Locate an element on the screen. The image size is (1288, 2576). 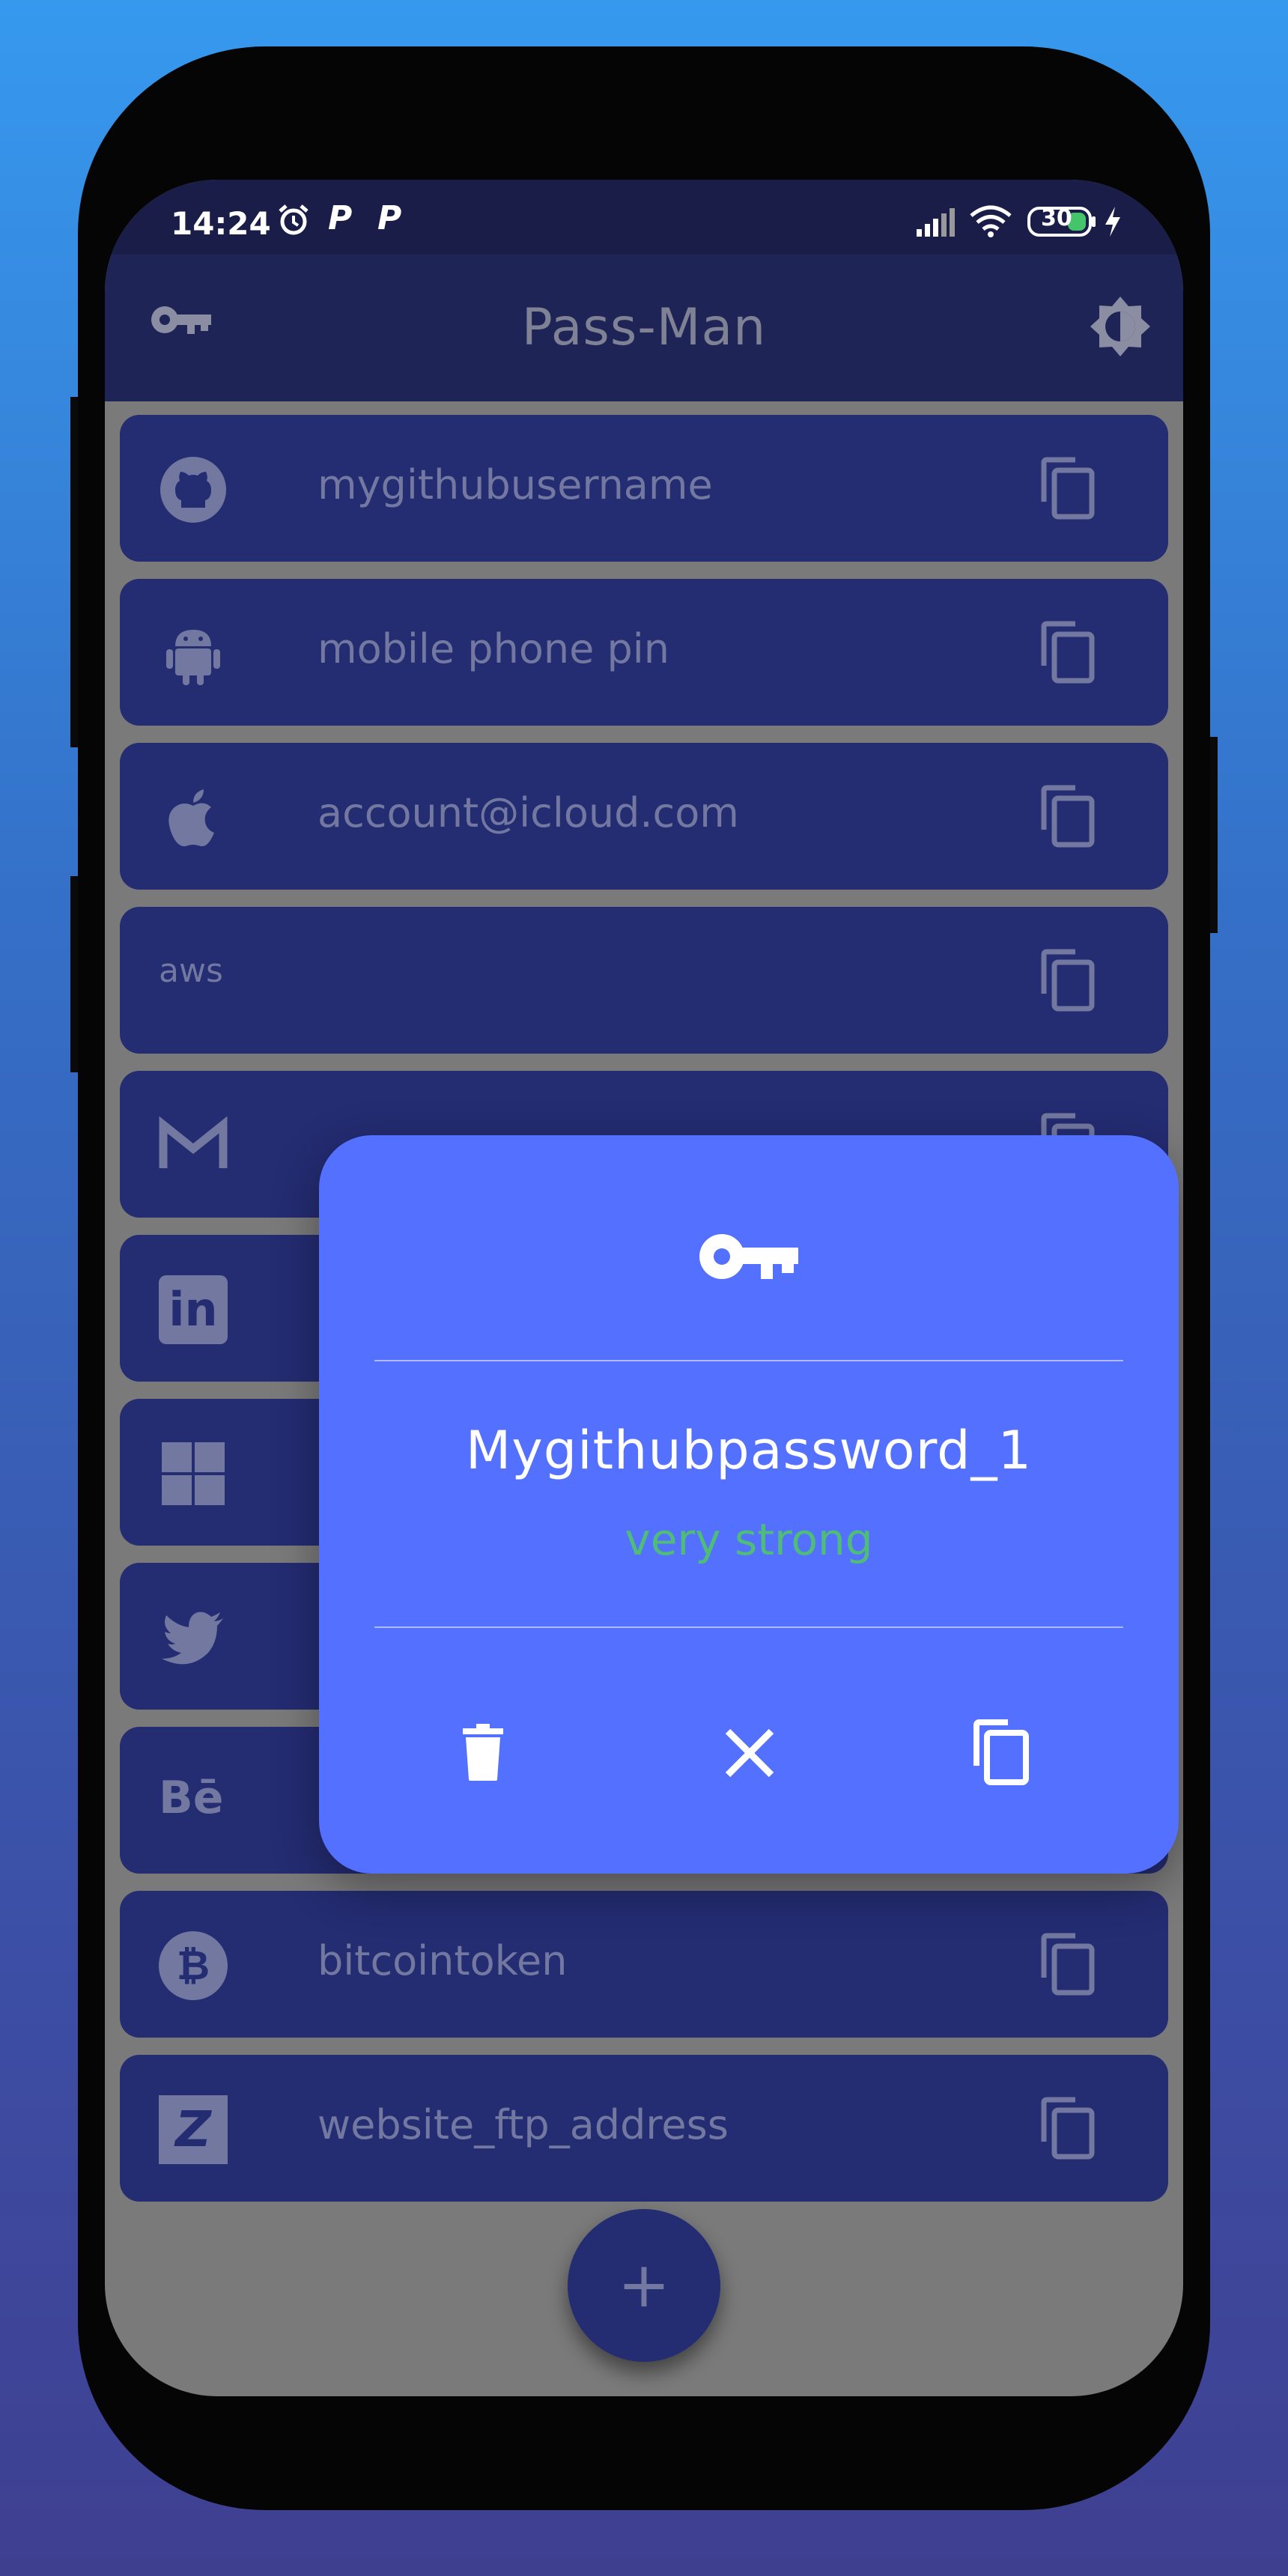
behance-icon: Bē is located at coordinates (193, 1806).